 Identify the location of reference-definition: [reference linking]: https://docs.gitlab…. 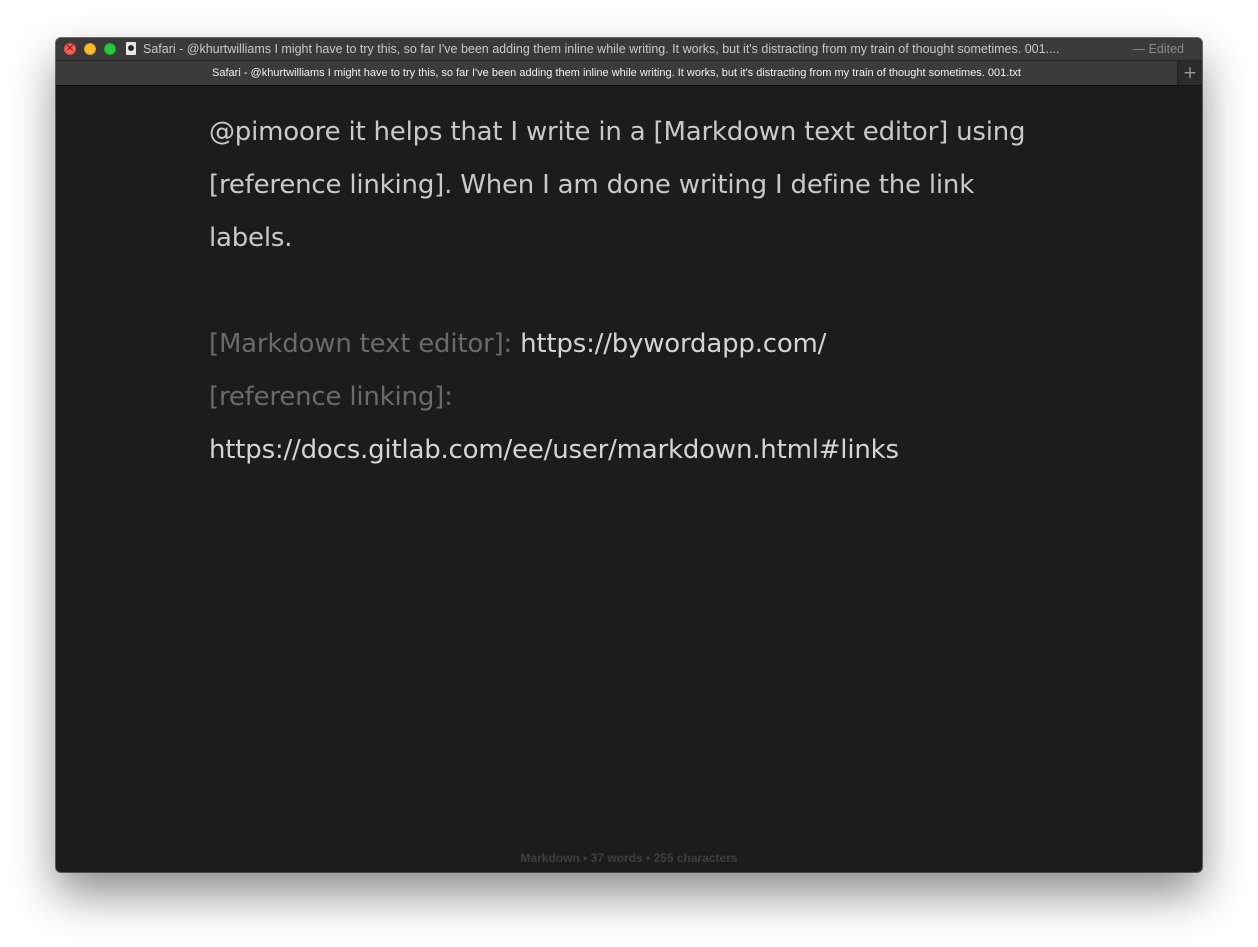
(619, 424).